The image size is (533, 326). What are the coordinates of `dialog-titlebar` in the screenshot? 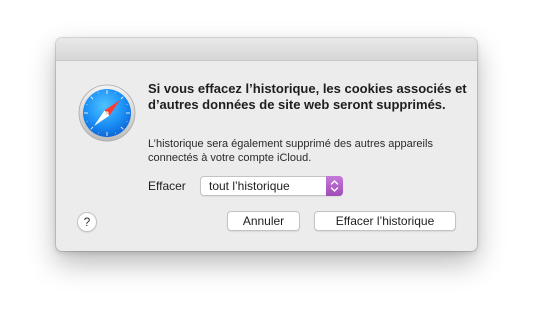 It's located at (266, 49).